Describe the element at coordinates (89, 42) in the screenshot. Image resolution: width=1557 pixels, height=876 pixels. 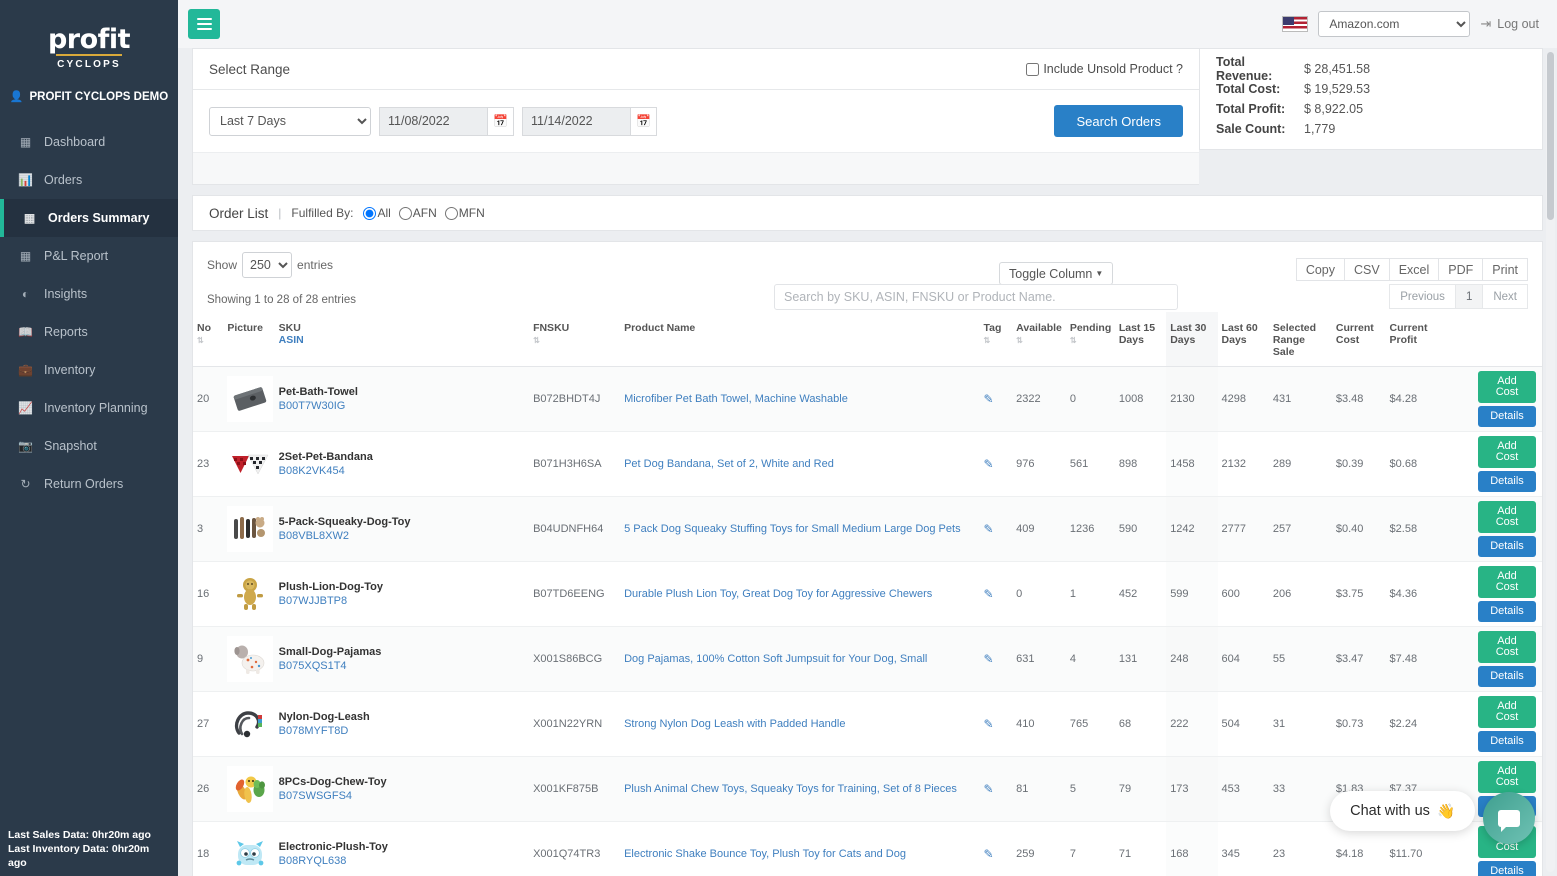
I see `brand-logo: profit CYCLOPS` at that location.